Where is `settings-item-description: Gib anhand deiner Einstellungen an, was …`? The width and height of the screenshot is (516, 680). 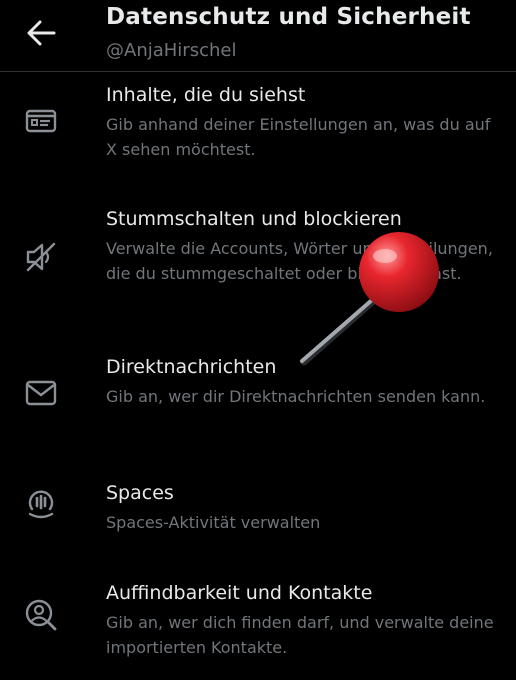
settings-item-description: Gib anhand deiner Einstellungen an, was … is located at coordinates (298, 137).